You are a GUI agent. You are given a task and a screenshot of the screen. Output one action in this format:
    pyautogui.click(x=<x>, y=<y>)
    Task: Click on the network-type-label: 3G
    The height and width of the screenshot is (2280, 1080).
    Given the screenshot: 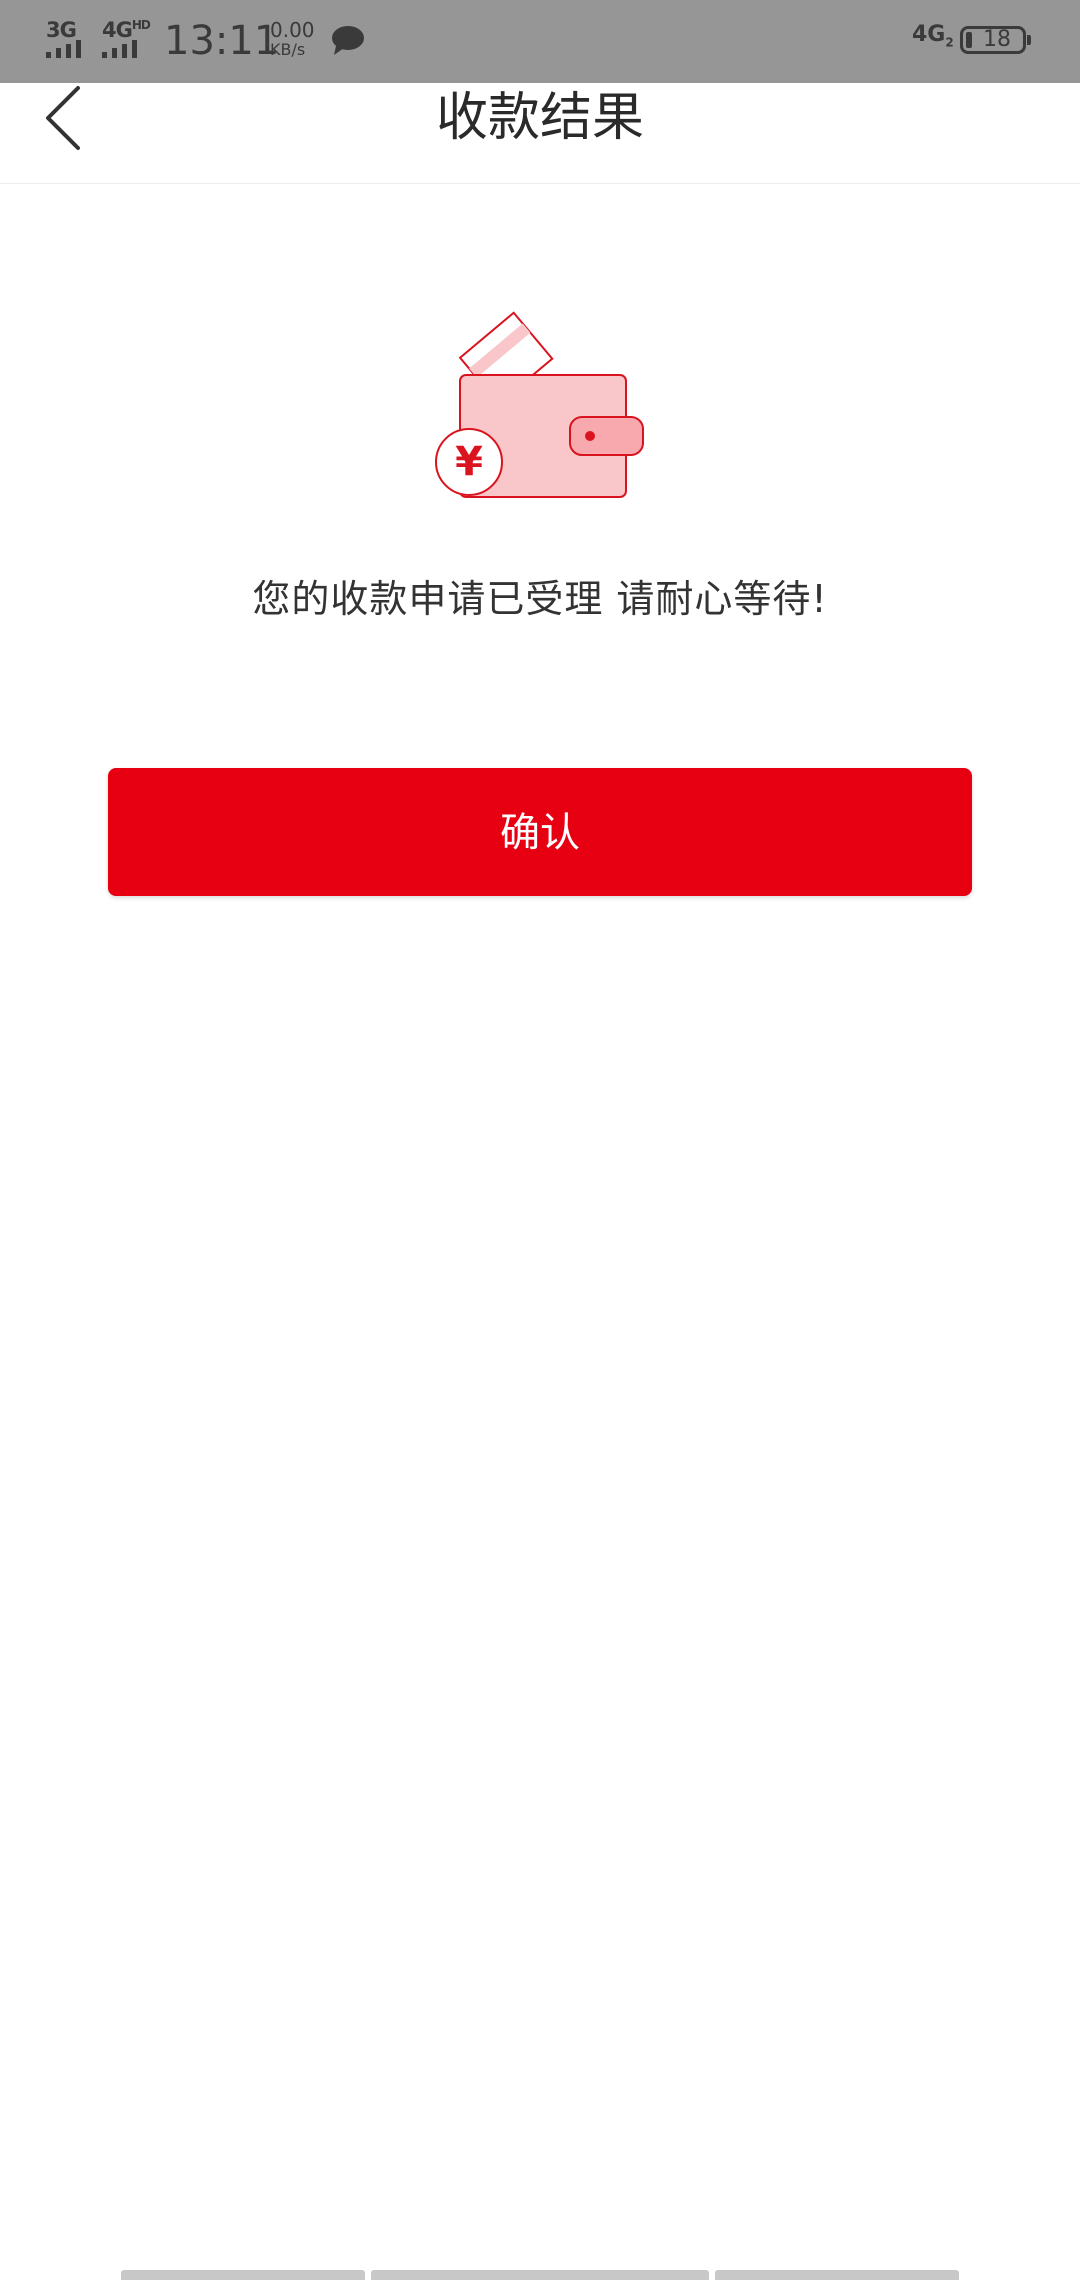 What is the action you would take?
    pyautogui.click(x=61, y=30)
    